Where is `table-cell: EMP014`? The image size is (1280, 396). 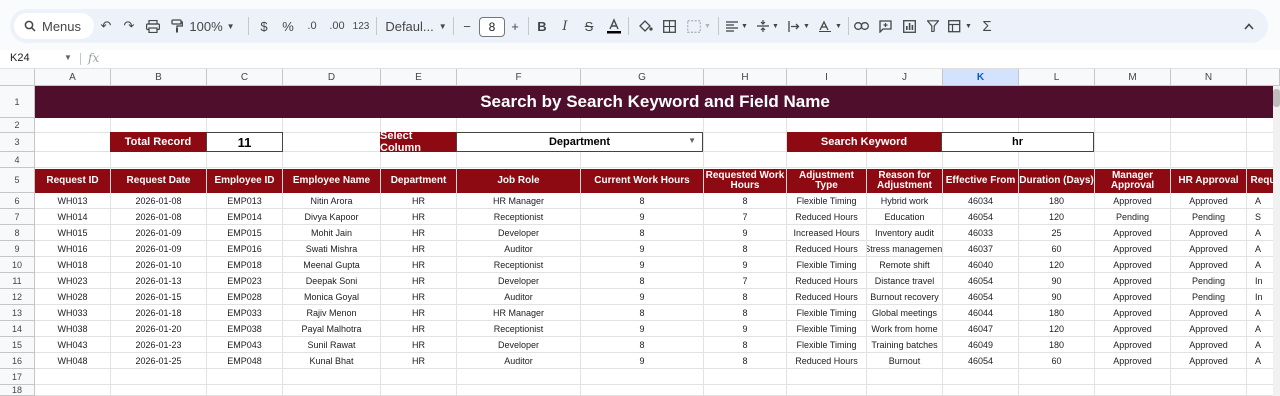 table-cell: EMP014 is located at coordinates (245, 217).